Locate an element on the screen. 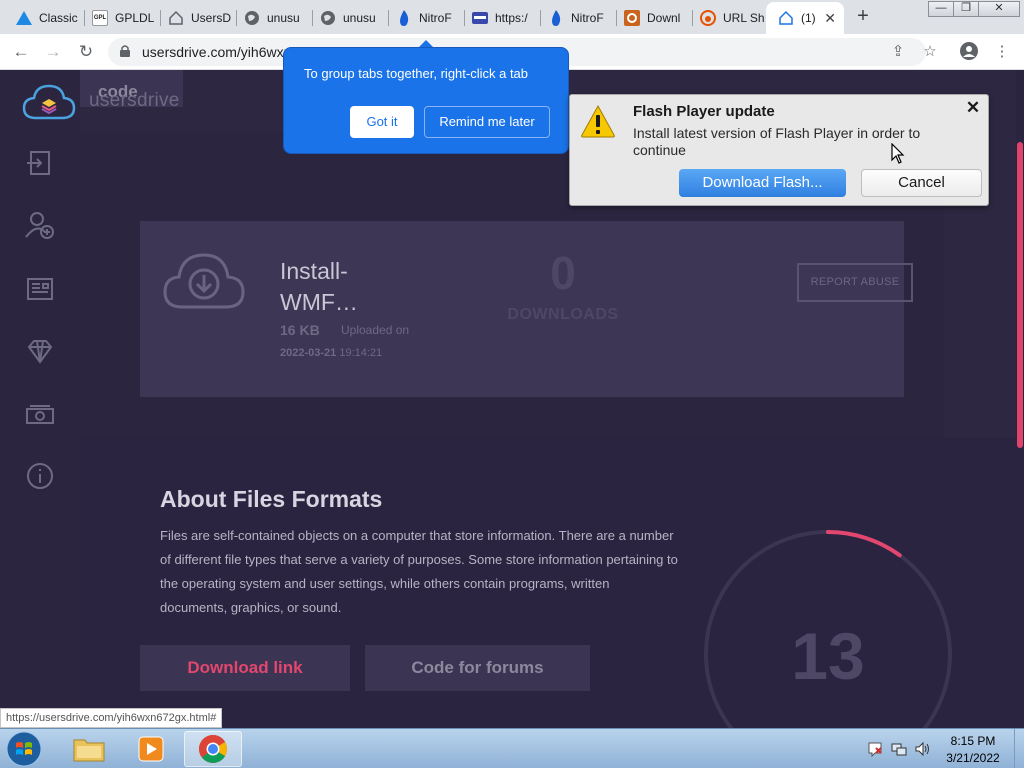  restore-button: ❐ is located at coordinates (966, 9).